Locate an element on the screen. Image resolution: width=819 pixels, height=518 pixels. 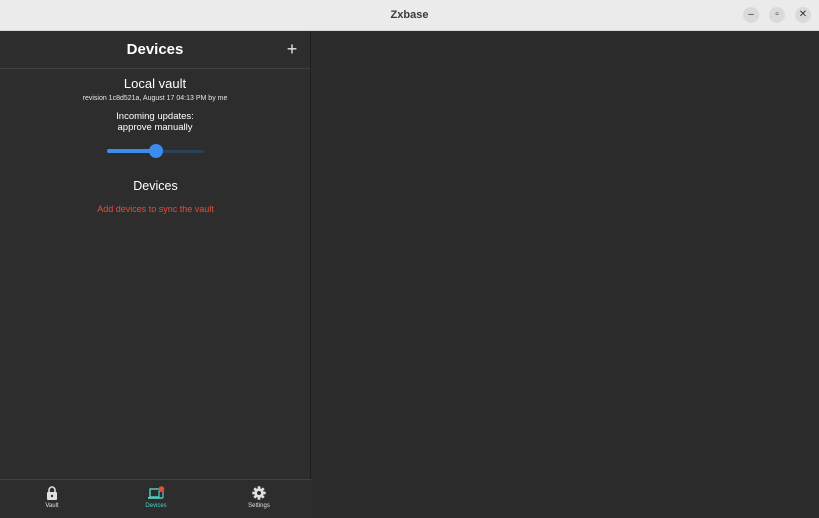
window-controls: – ▫ ✕ is located at coordinates (777, 15).